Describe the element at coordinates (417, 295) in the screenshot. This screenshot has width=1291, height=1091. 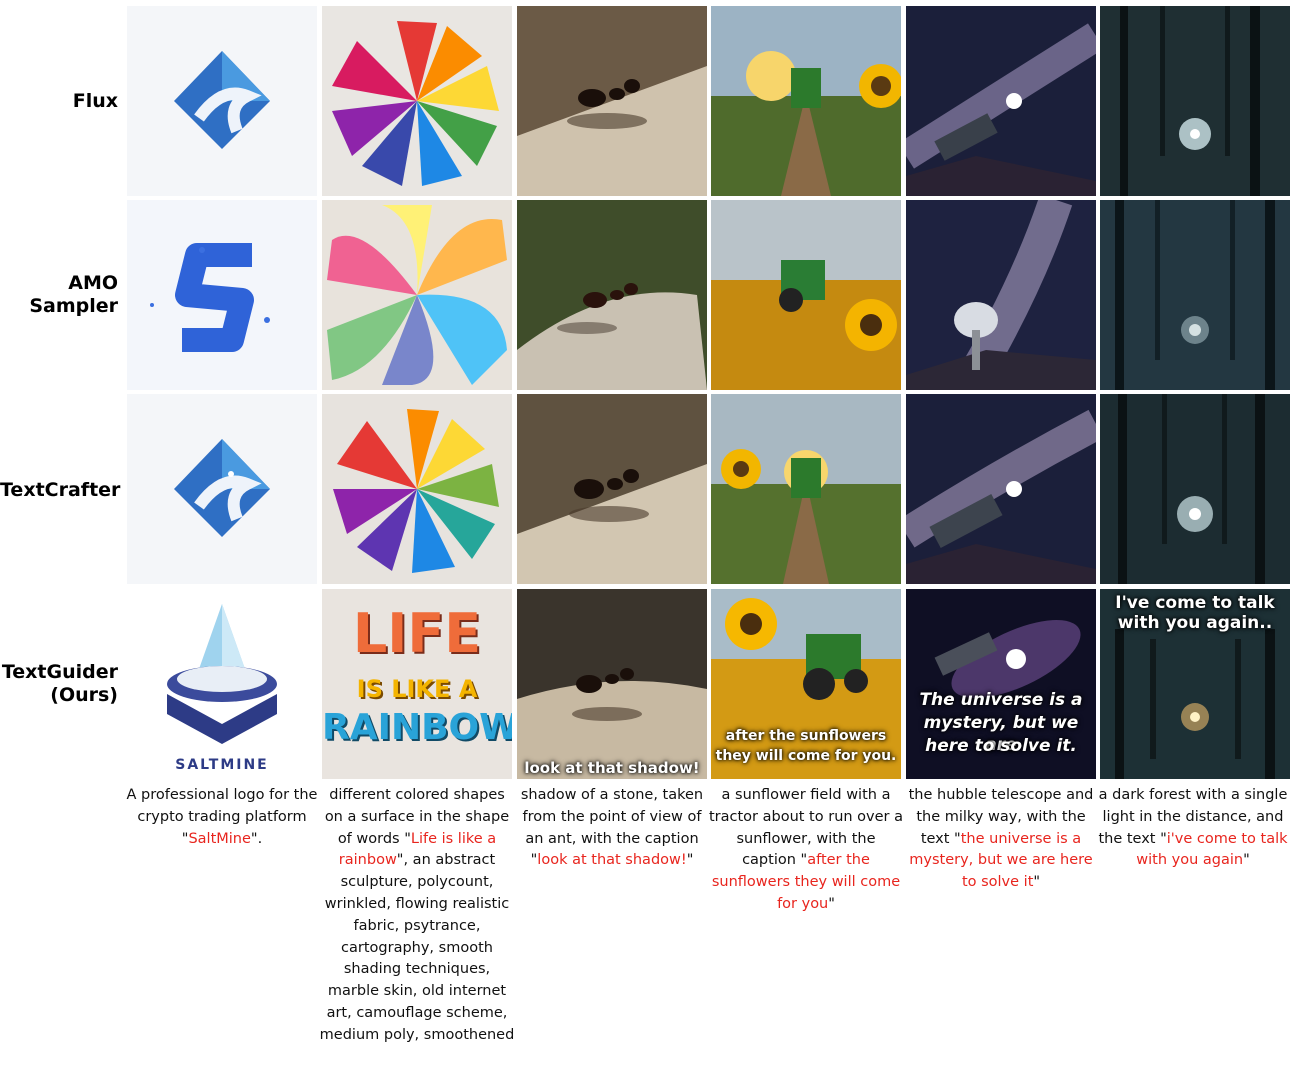
I see `image-amo-rainbow` at that location.